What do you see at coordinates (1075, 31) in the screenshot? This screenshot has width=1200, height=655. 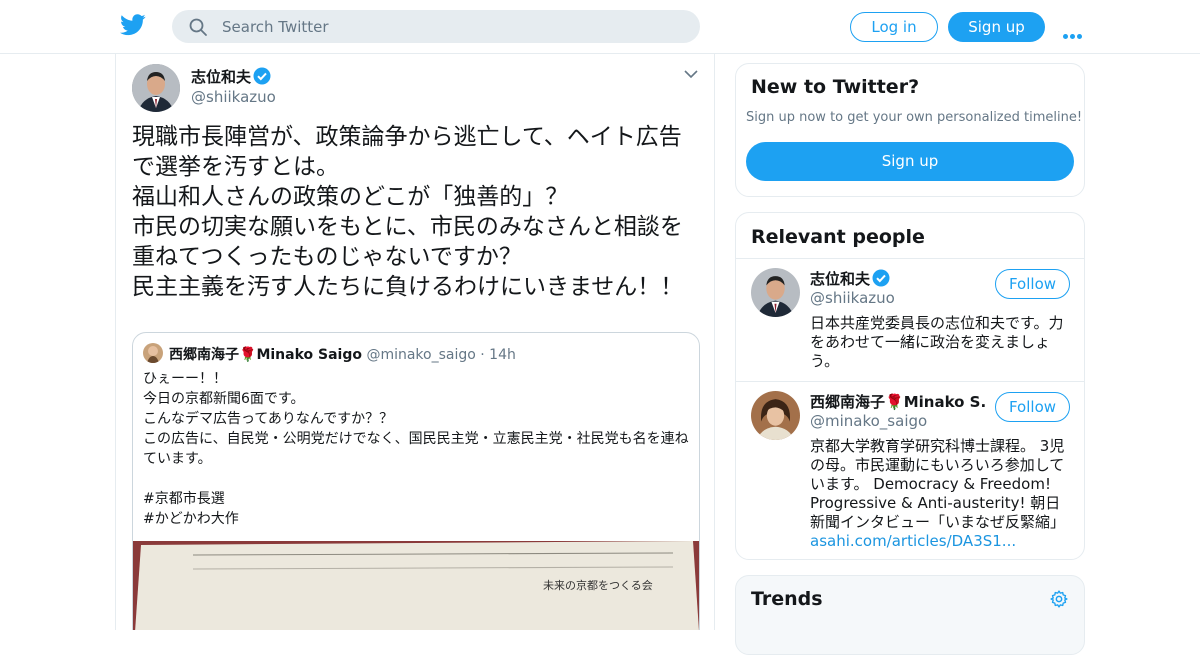 I see `more-icon` at bounding box center [1075, 31].